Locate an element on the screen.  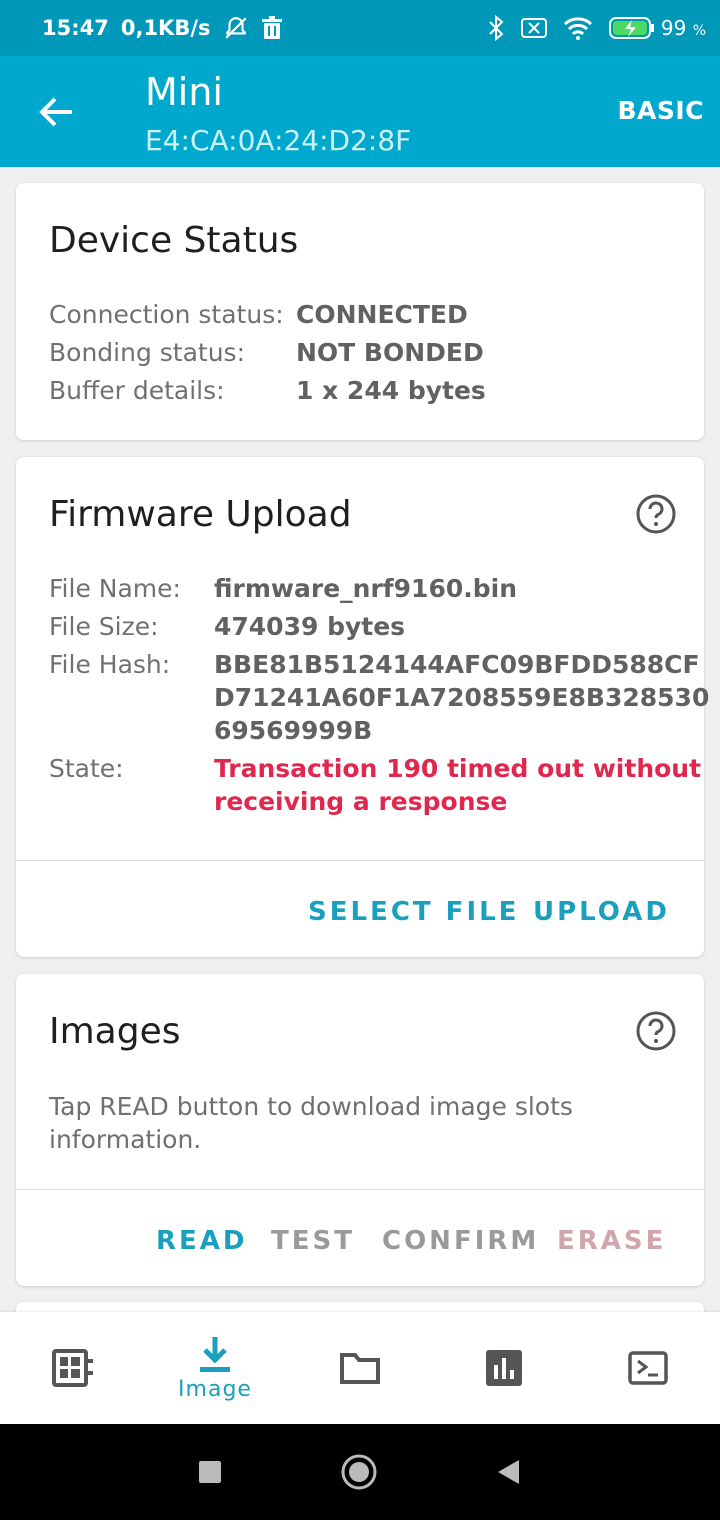
images-description-line: information. is located at coordinates (125, 1139).